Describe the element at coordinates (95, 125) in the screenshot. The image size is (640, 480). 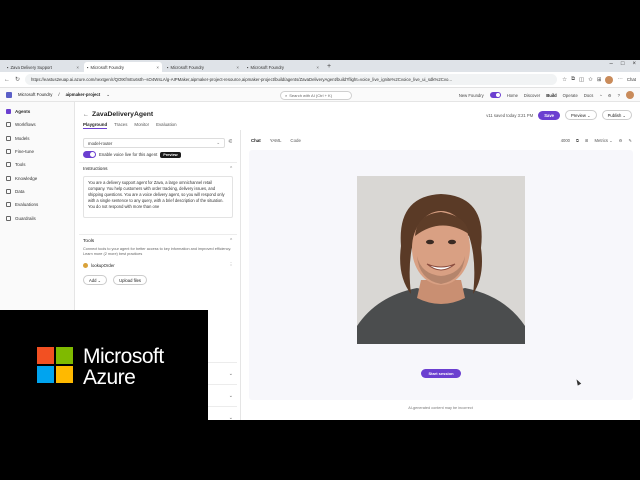
I see `tab-playground: Playground` at that location.